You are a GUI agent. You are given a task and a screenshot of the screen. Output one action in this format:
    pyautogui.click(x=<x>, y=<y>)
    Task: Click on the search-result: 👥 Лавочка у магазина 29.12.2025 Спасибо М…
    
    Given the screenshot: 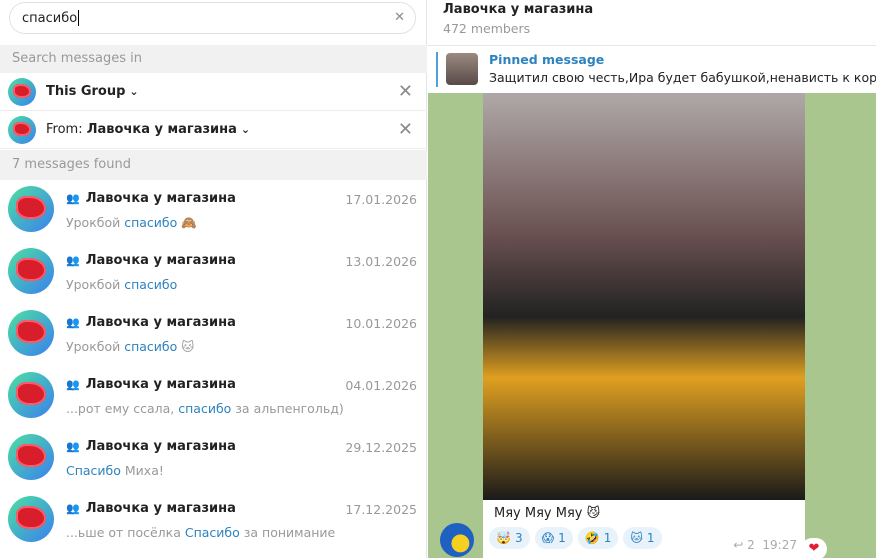 What is the action you would take?
    pyautogui.click(x=213, y=459)
    